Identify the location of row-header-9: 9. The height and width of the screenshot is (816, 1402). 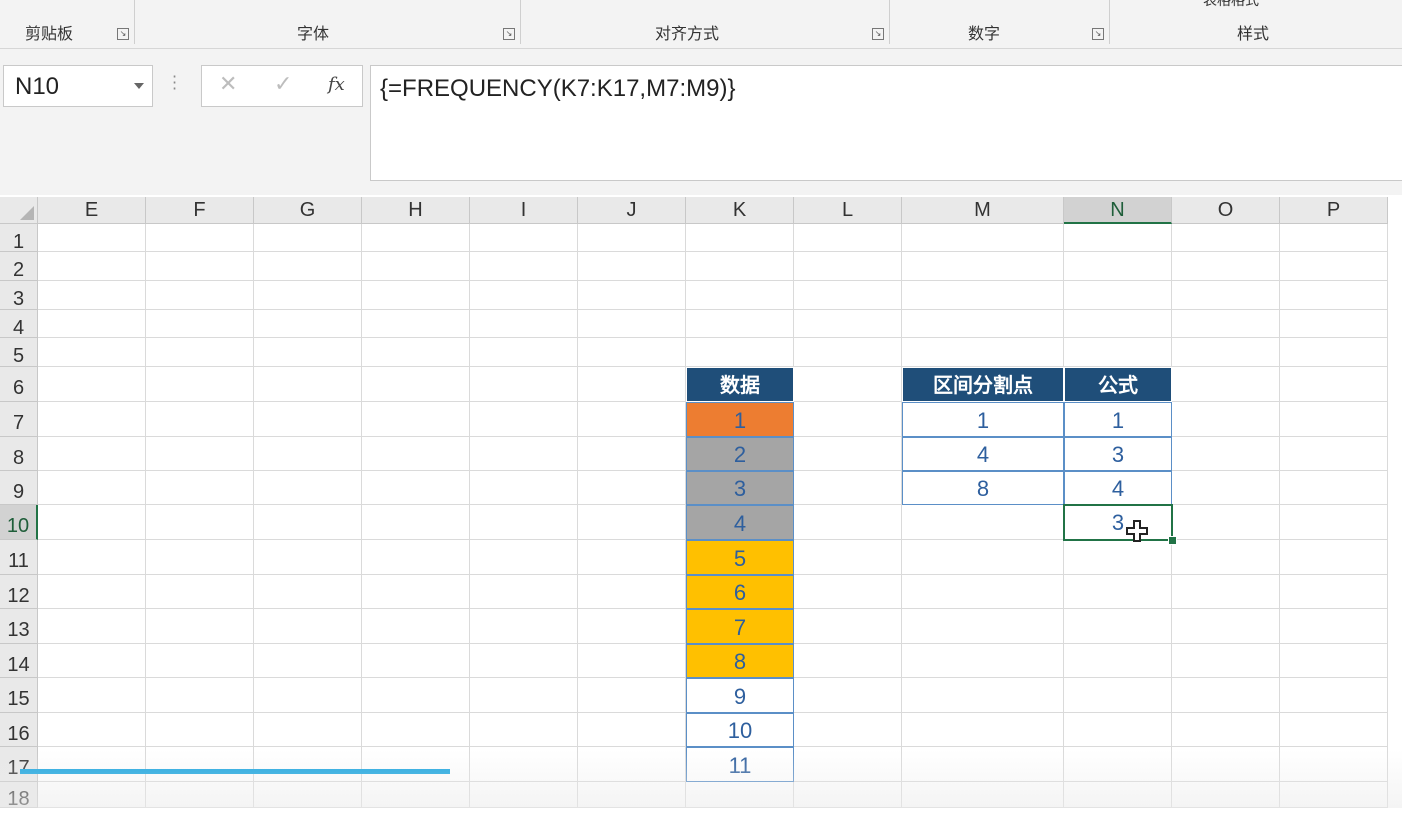
(19, 488).